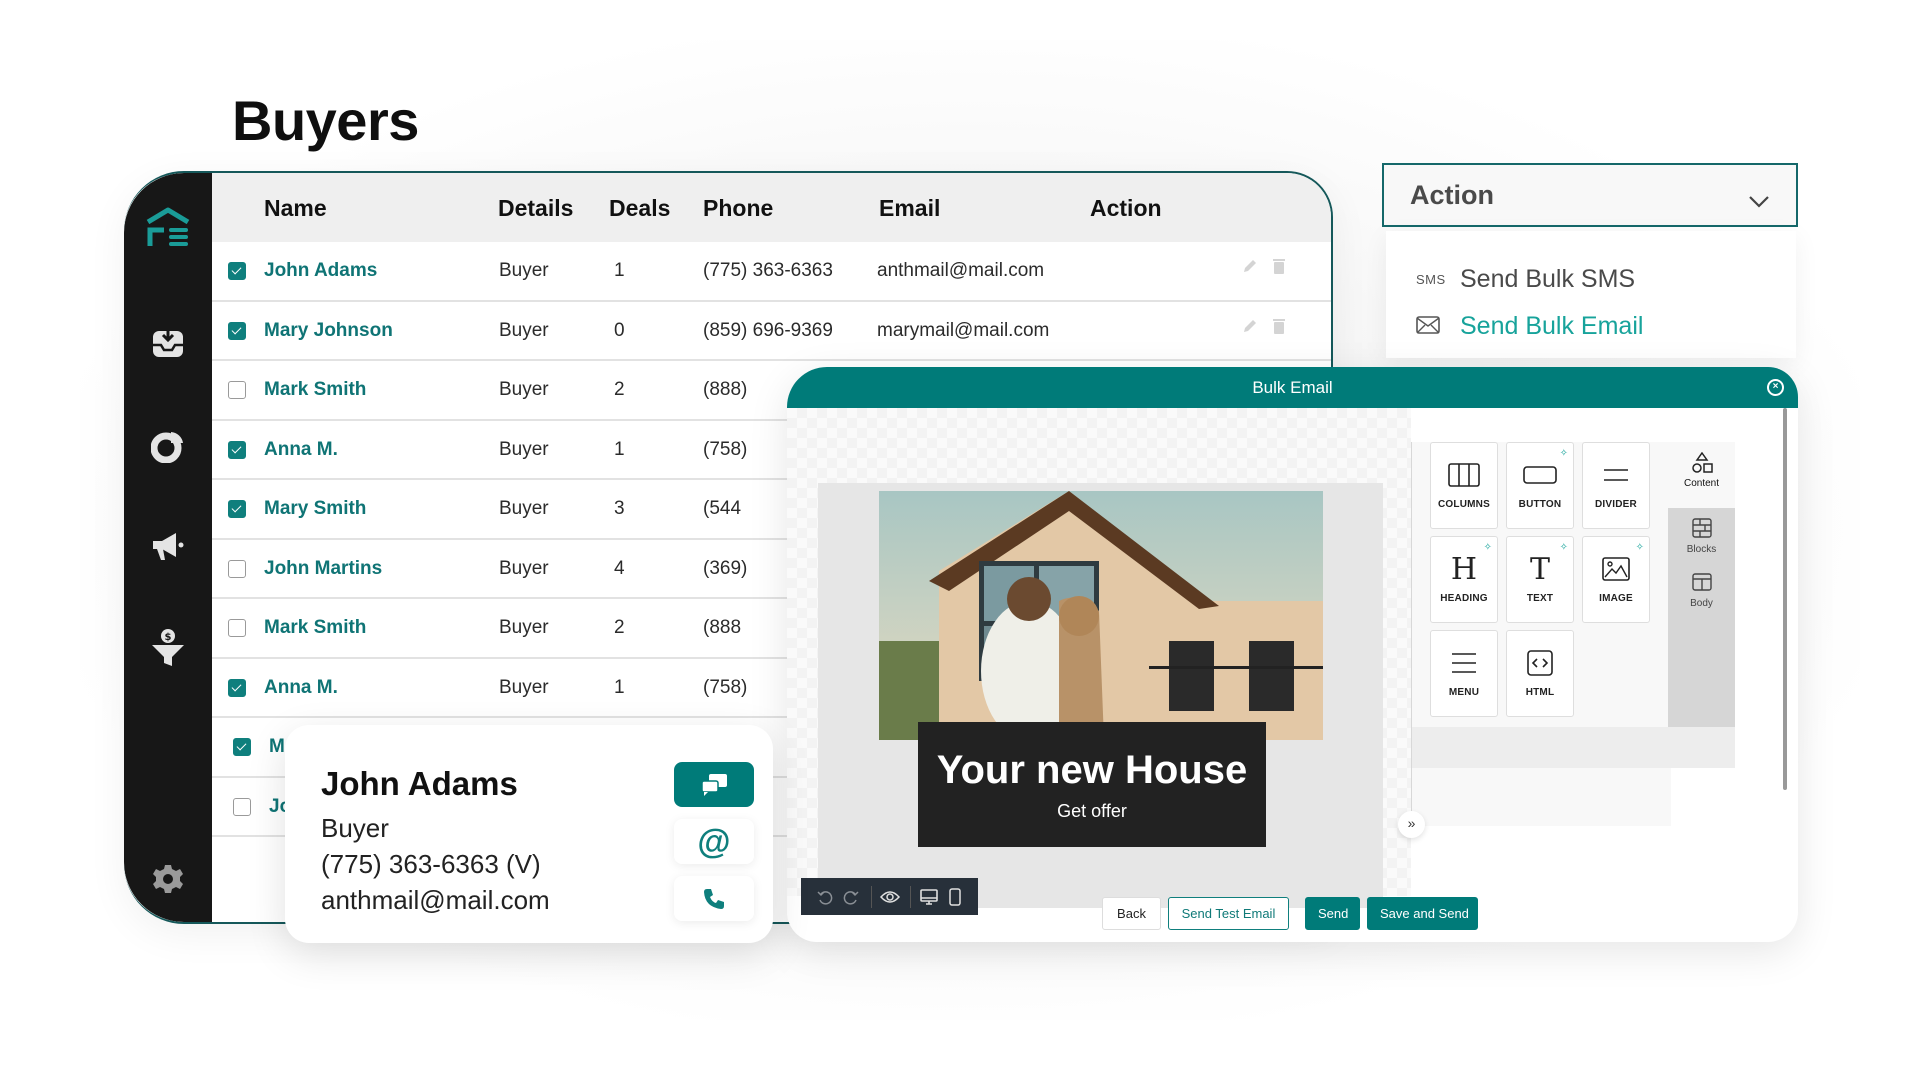  Describe the element at coordinates (963, 330) in the screenshot. I see `row-email: marymail@mail.com` at that location.